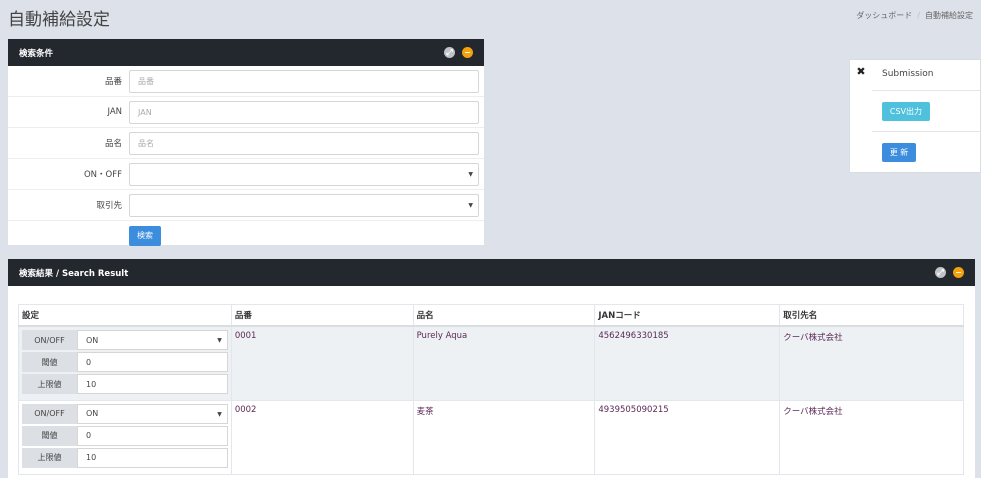 This screenshot has width=981, height=478. Describe the element at coordinates (908, 74) in the screenshot. I see `submission-title: Submission` at that location.